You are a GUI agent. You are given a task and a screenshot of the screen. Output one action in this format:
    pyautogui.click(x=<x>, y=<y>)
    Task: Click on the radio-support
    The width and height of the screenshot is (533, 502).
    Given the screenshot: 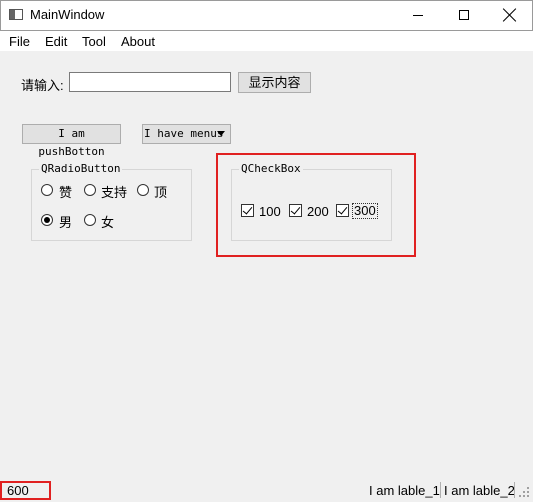 What is the action you would take?
    pyautogui.click(x=90, y=190)
    